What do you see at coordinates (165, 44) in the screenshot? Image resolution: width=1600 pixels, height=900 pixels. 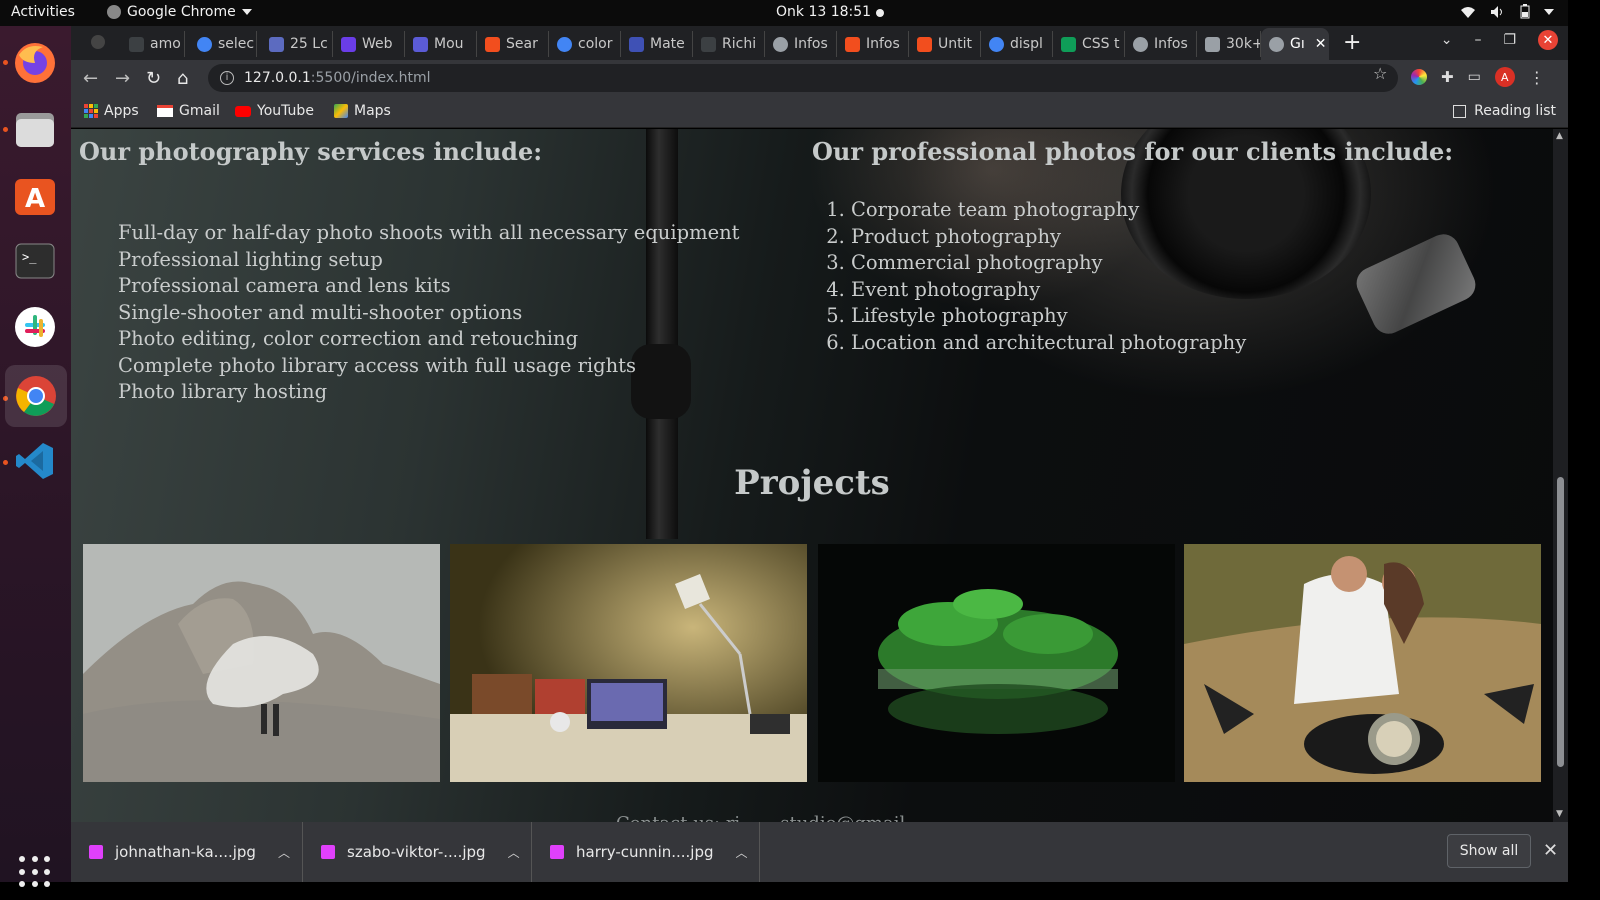 I see `tab-label: amo` at bounding box center [165, 44].